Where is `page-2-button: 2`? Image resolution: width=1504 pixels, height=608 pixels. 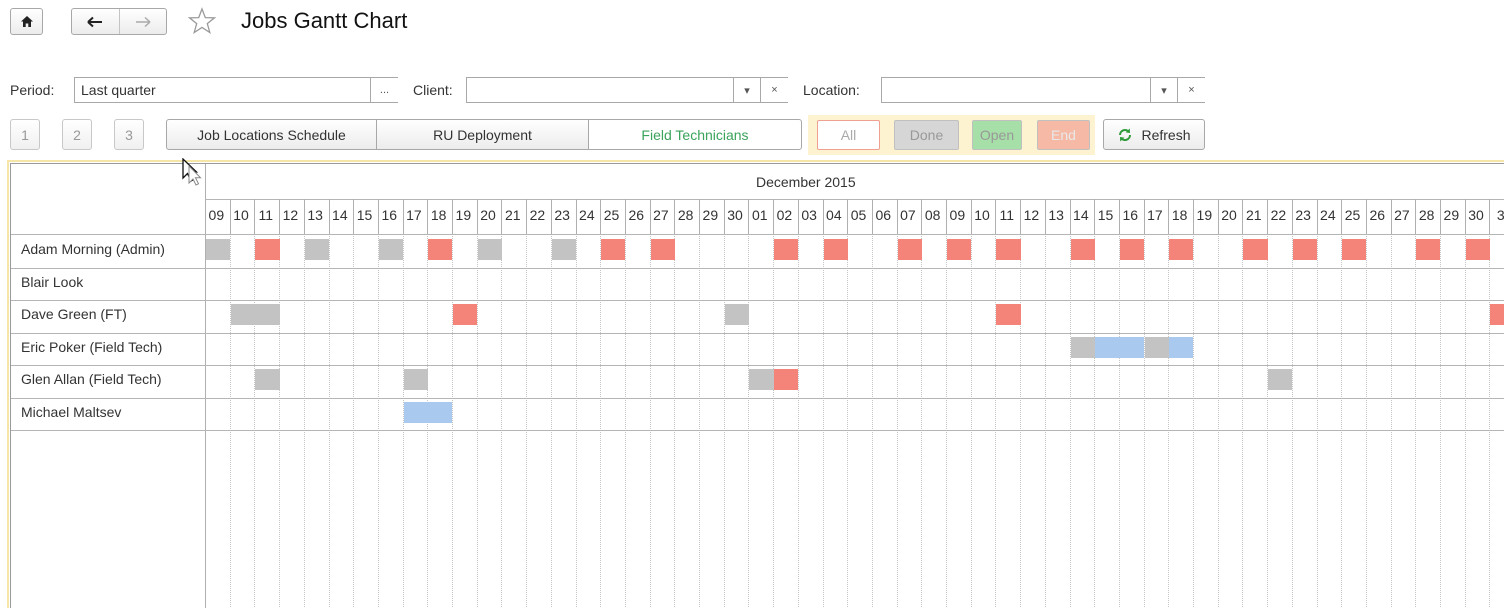 page-2-button: 2 is located at coordinates (77, 134).